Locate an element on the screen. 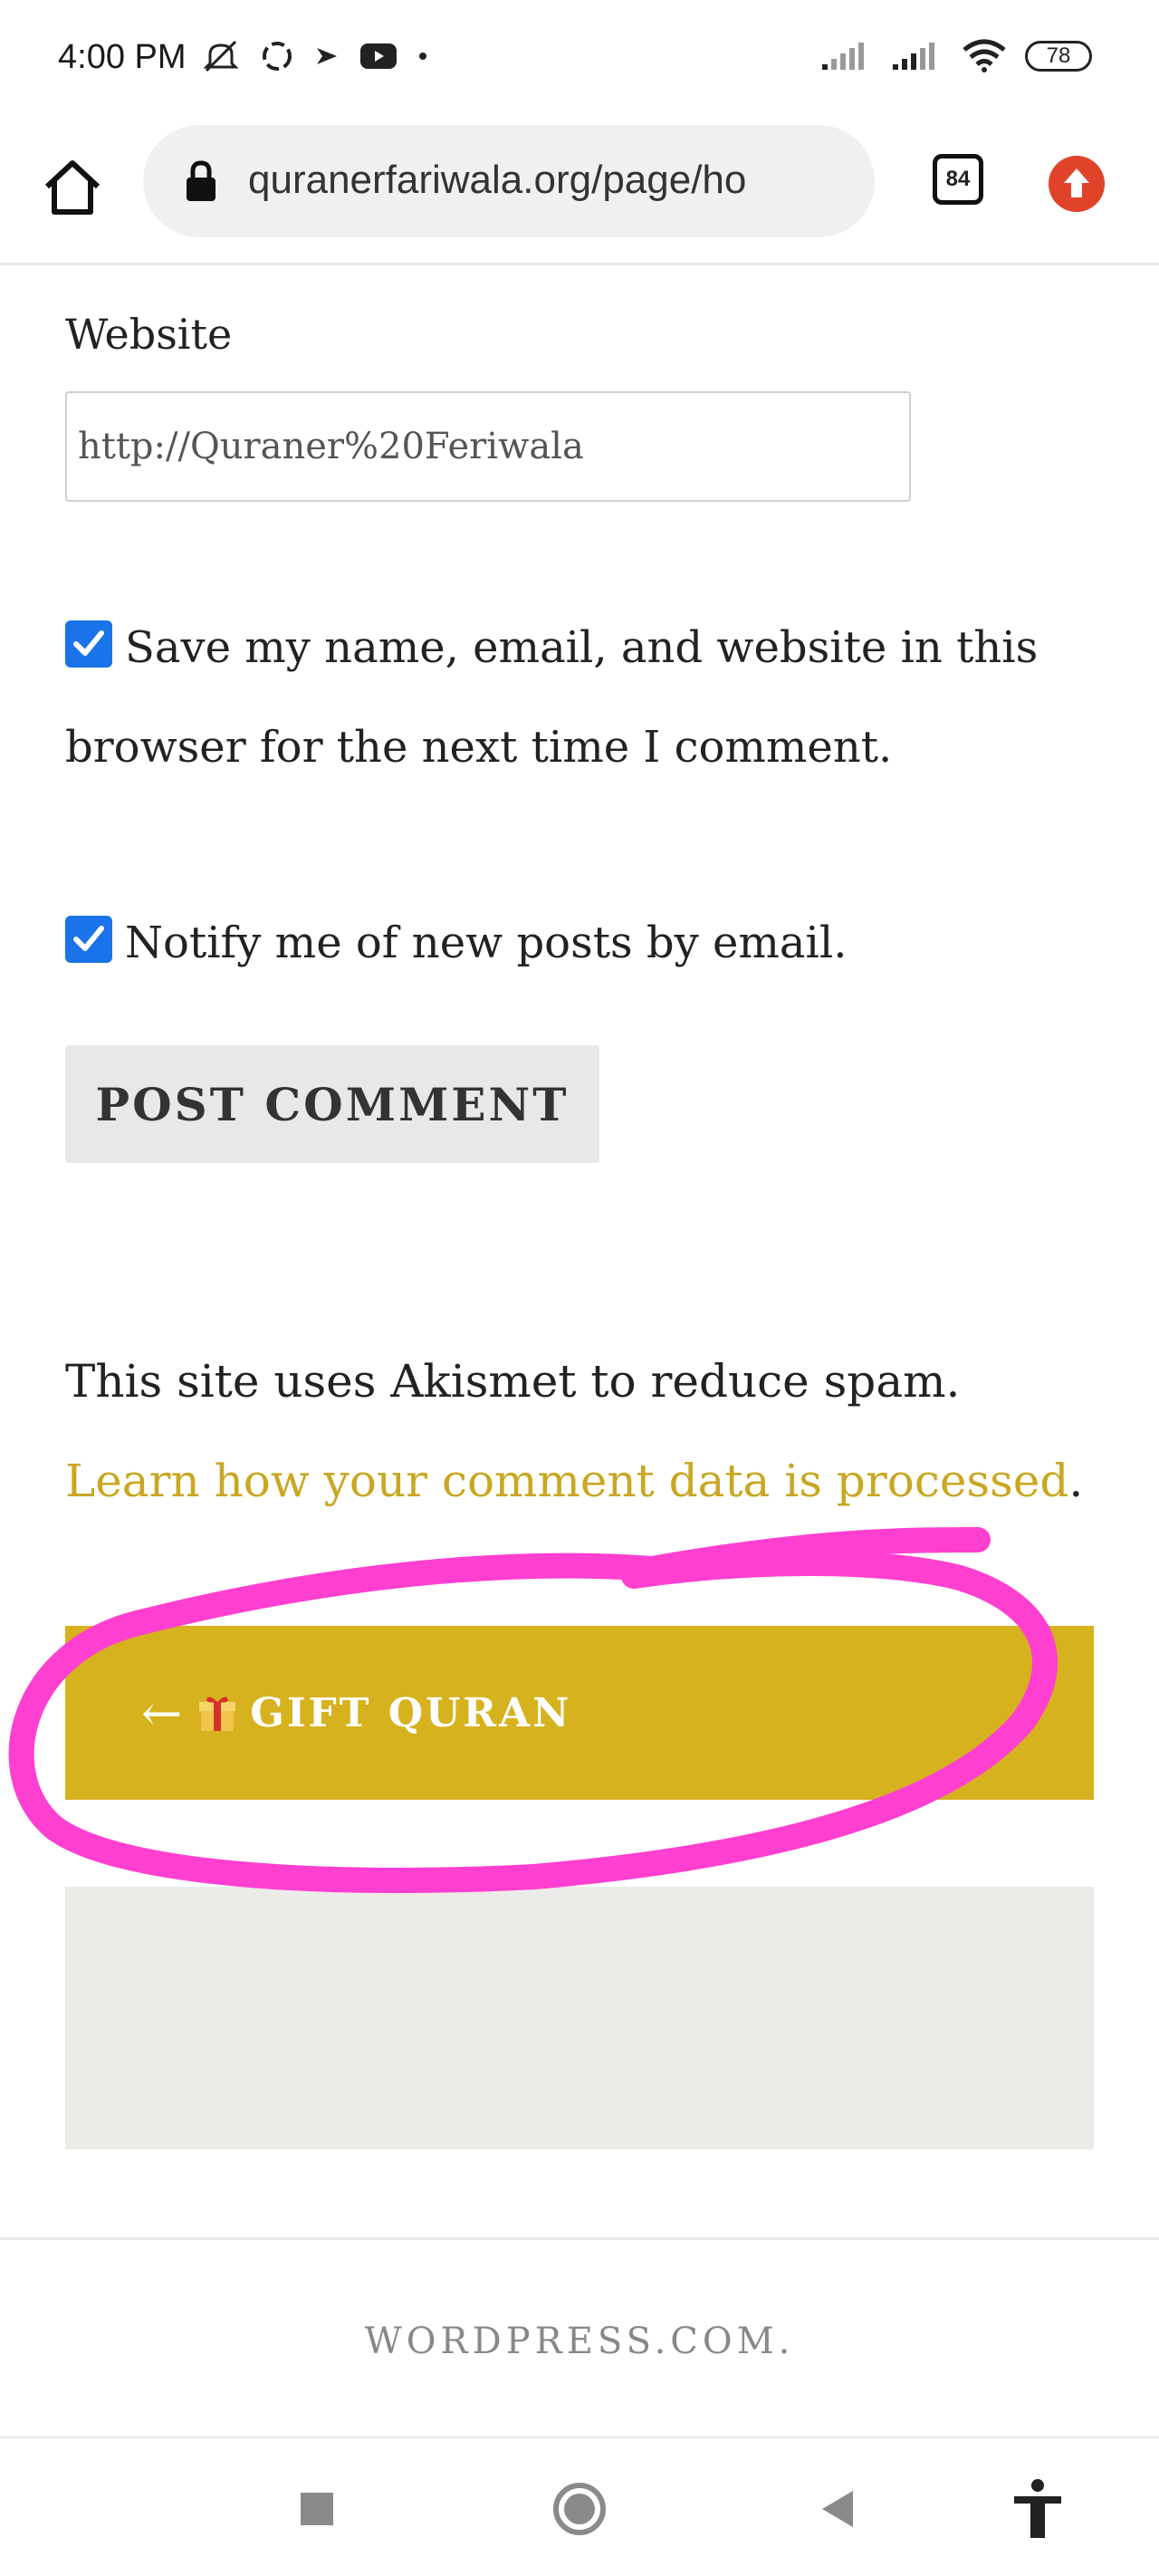 Image resolution: width=1159 pixels, height=2576 pixels. system-navigation-bar is located at coordinates (579, 2507).